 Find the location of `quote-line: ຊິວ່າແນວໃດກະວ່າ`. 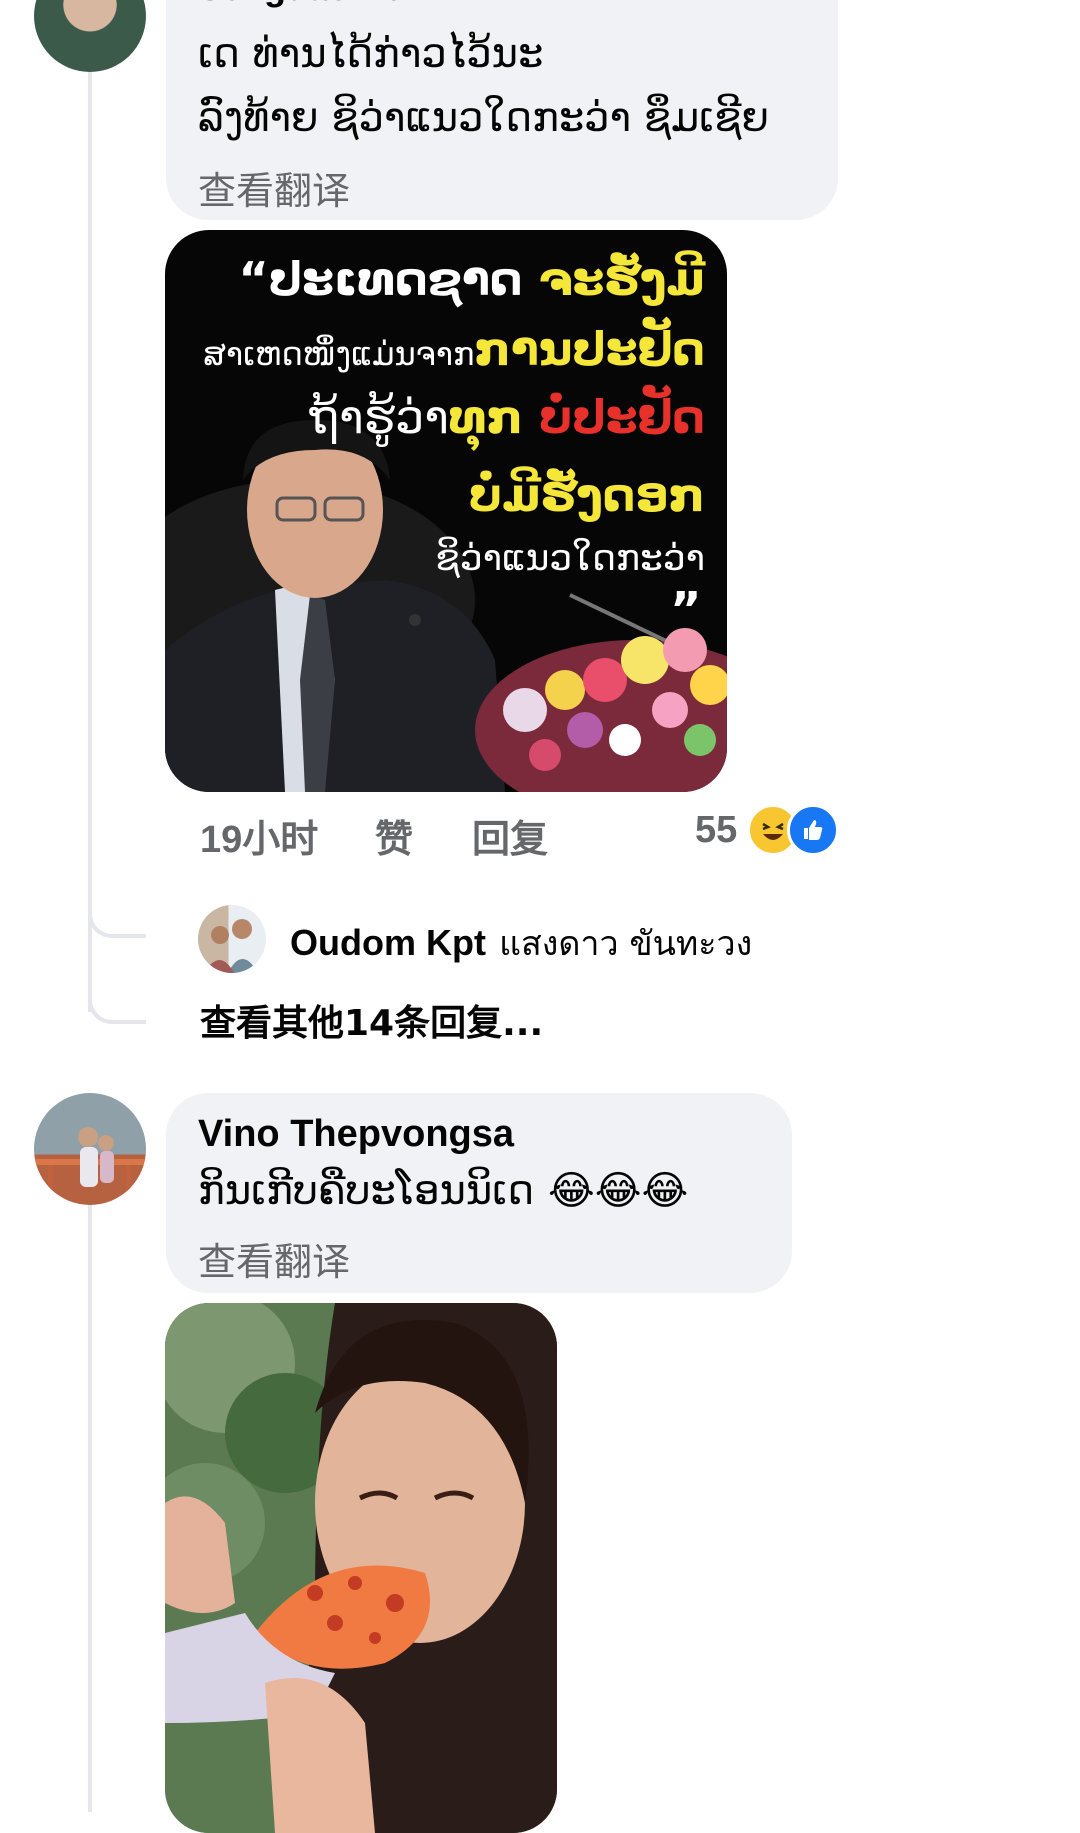

quote-line: ຊິວ່າແນວໃດກະວ່າ is located at coordinates (570, 558).